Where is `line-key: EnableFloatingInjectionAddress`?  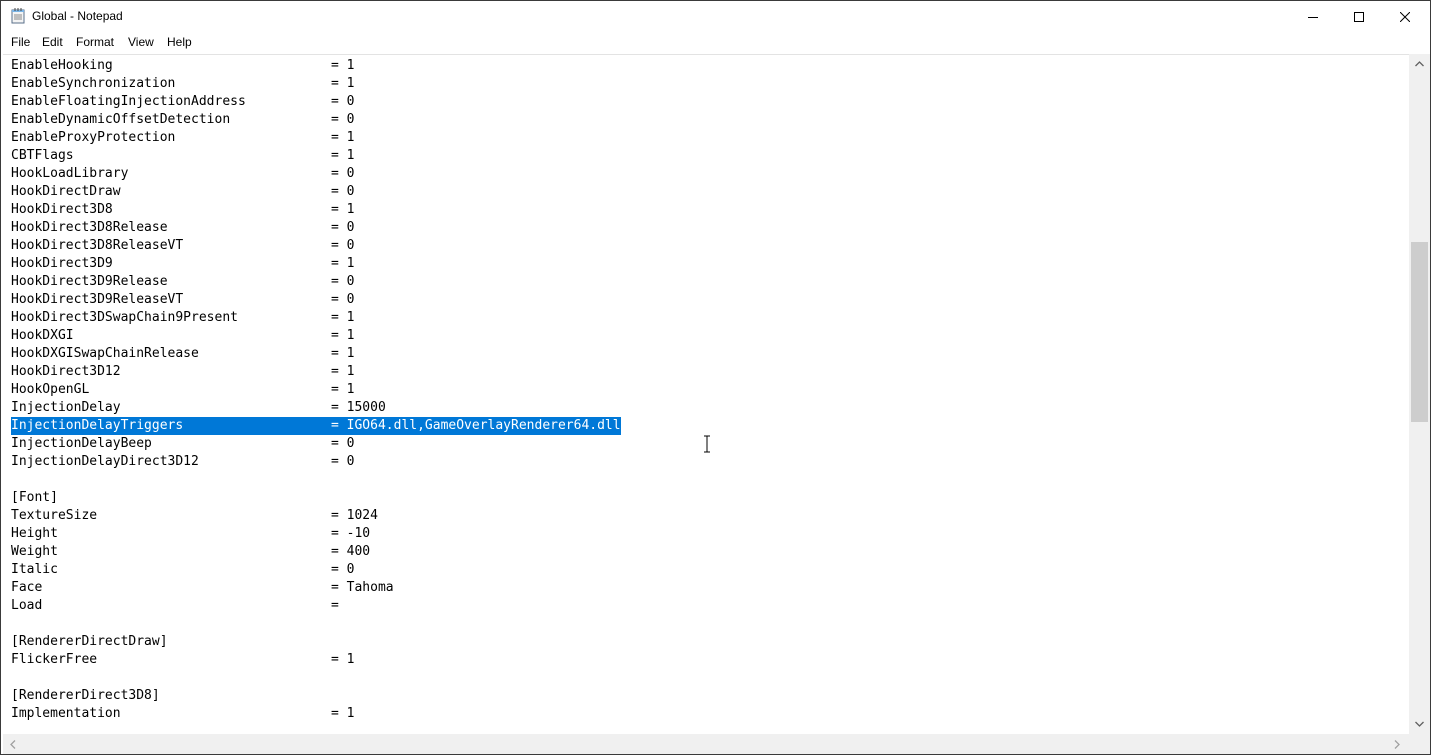 line-key: EnableFloatingInjectionAddress is located at coordinates (128, 101).